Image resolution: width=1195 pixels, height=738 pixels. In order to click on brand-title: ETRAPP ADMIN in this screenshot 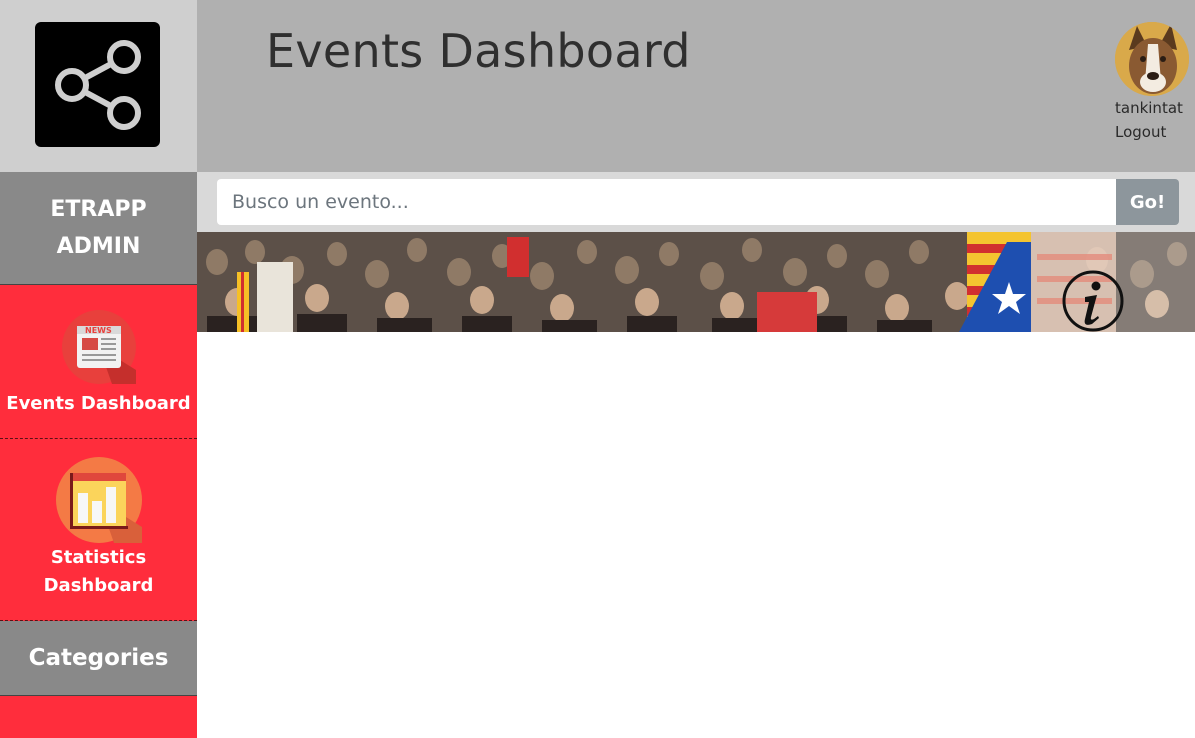, I will do `click(98, 228)`.